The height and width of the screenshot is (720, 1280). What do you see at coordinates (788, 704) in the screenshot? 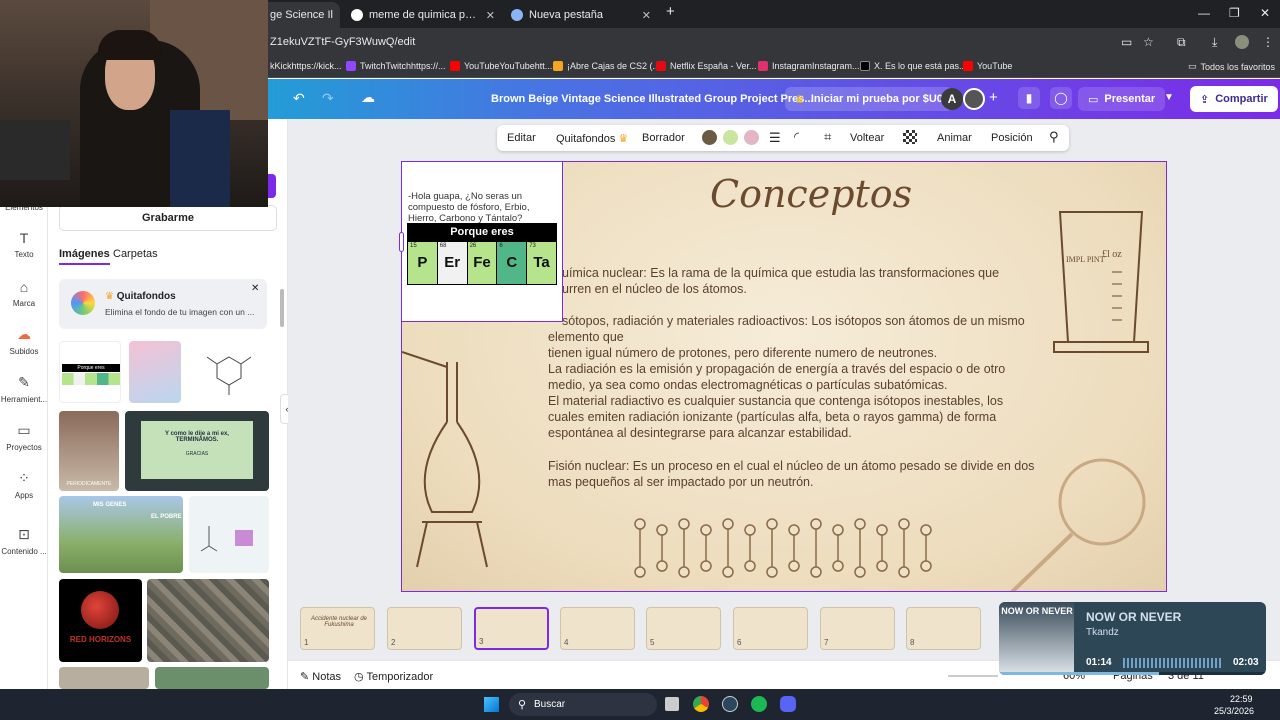
I see `discord-icon` at bounding box center [788, 704].